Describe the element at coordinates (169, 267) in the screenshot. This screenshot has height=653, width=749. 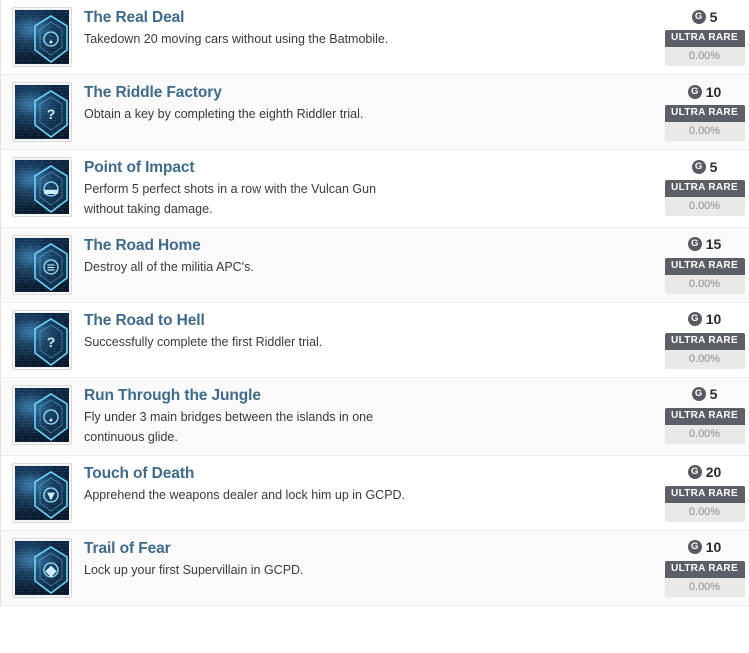
I see `trophy-description: Destroy all of the militia APC's.` at that location.